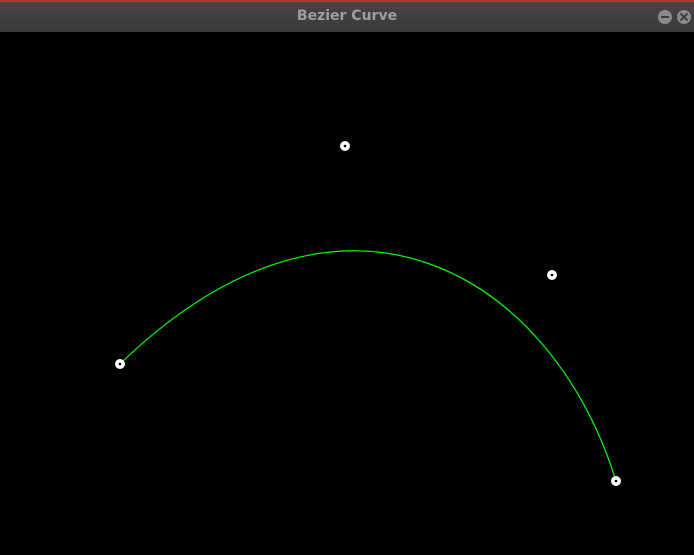 The height and width of the screenshot is (555, 694). I want to click on window-title: Bezier Curve, so click(347, 16).